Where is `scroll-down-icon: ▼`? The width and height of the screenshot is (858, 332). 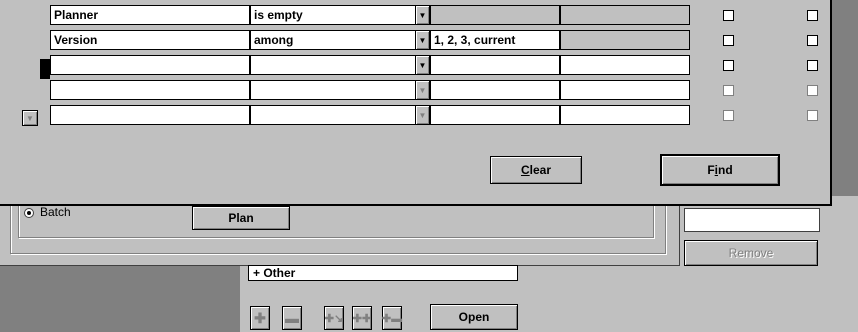
scroll-down-icon: ▼ is located at coordinates (30, 118).